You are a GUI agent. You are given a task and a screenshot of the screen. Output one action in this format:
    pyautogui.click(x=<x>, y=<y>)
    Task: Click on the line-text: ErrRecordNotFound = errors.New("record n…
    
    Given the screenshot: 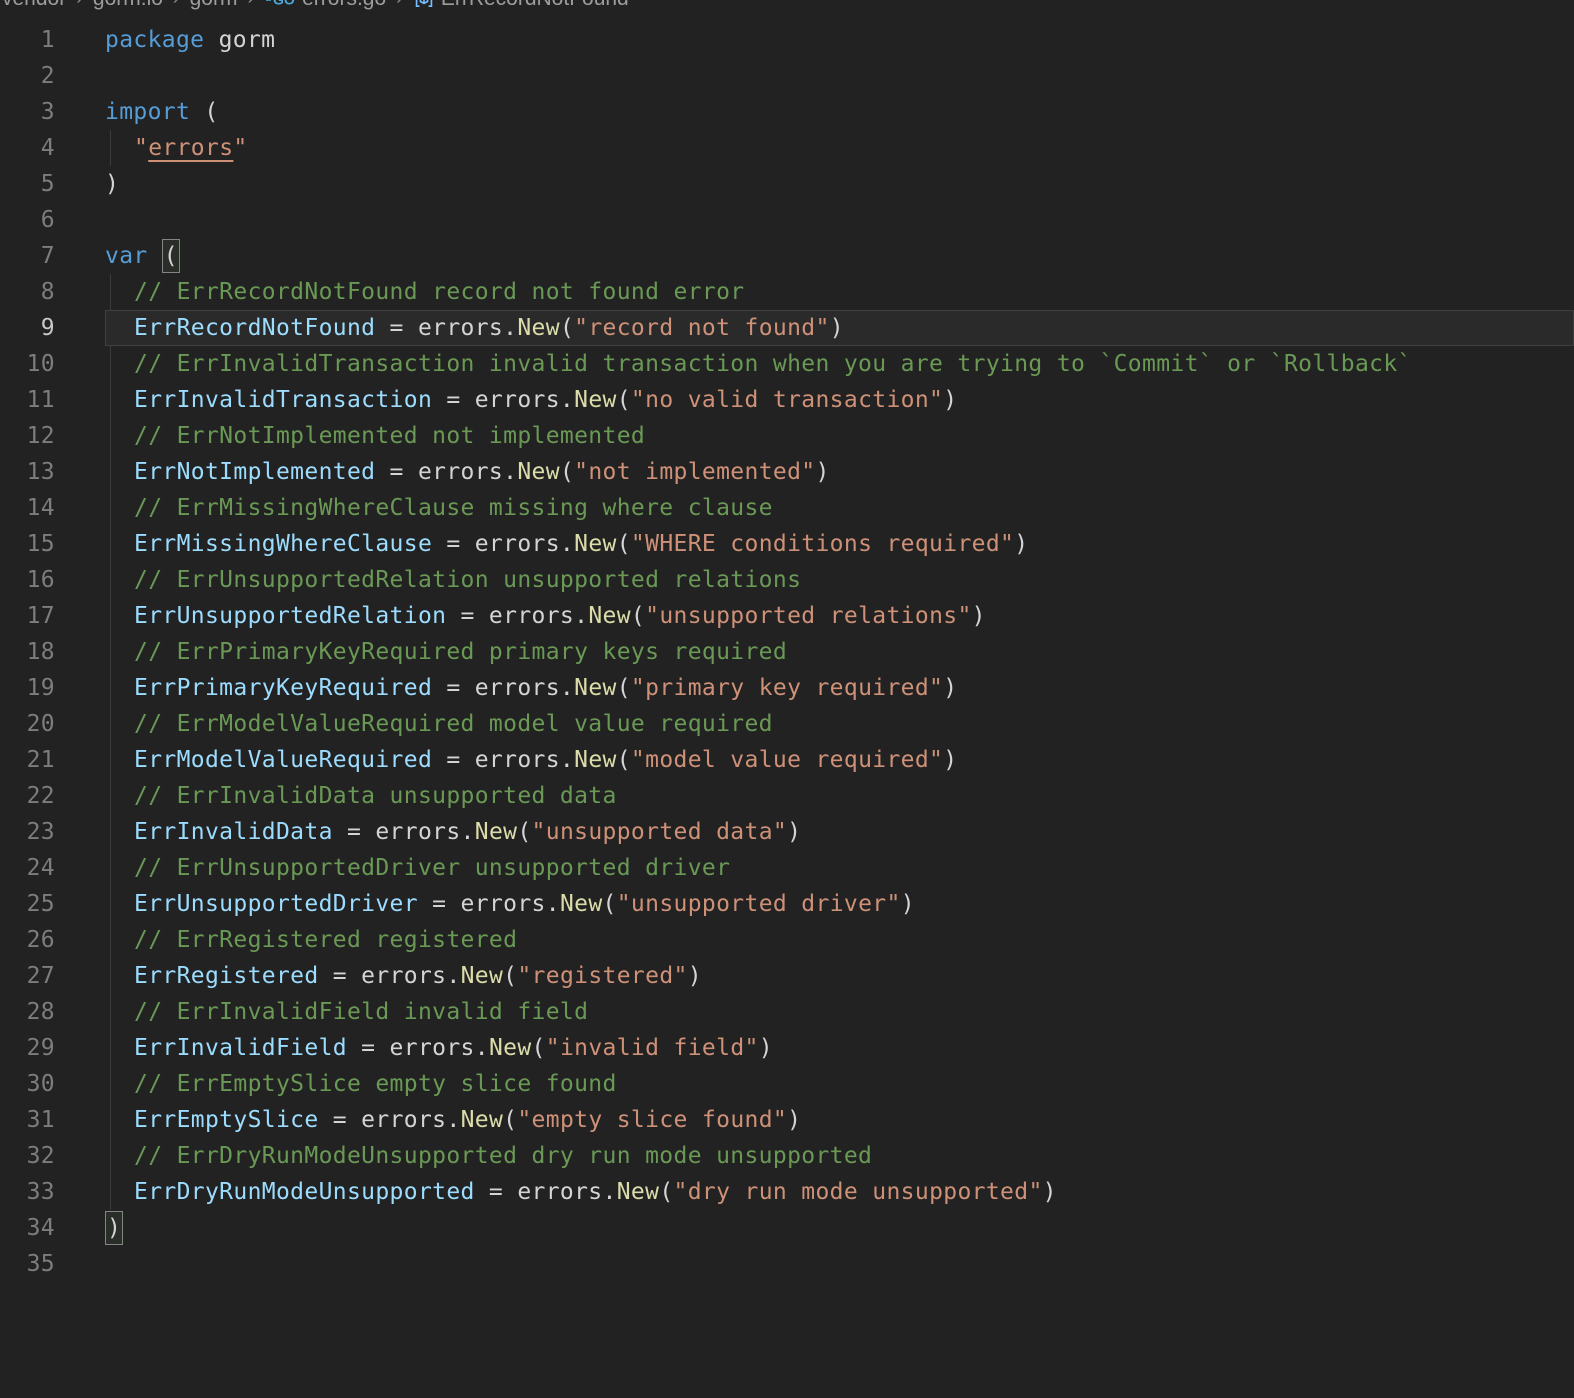 What is the action you would take?
    pyautogui.click(x=839, y=328)
    